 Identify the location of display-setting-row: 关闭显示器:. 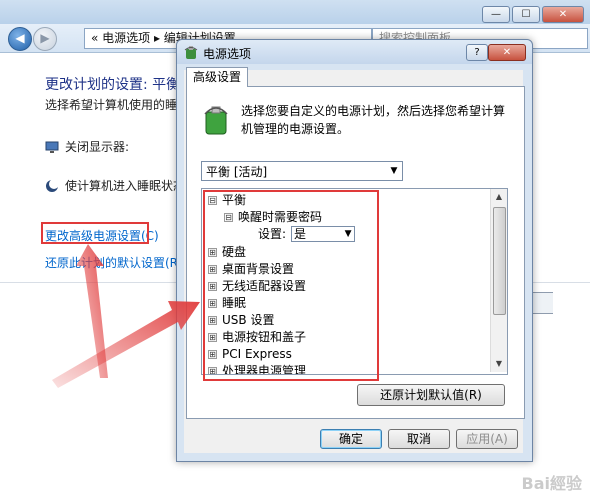
(87, 146).